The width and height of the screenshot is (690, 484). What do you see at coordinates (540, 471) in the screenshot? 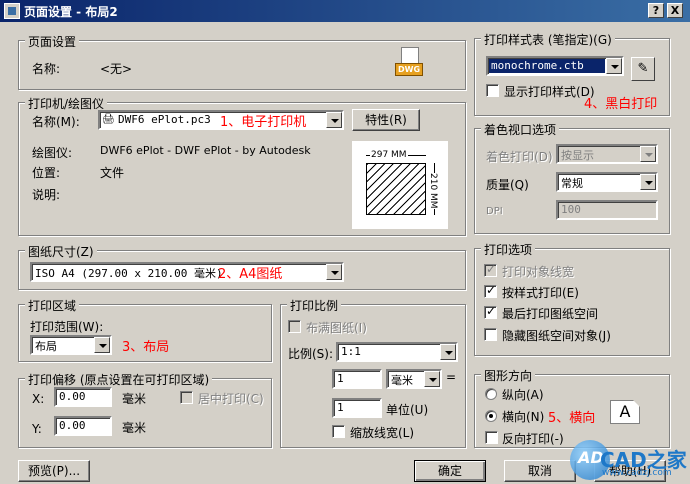
I see `cancel-button: 取消` at bounding box center [540, 471].